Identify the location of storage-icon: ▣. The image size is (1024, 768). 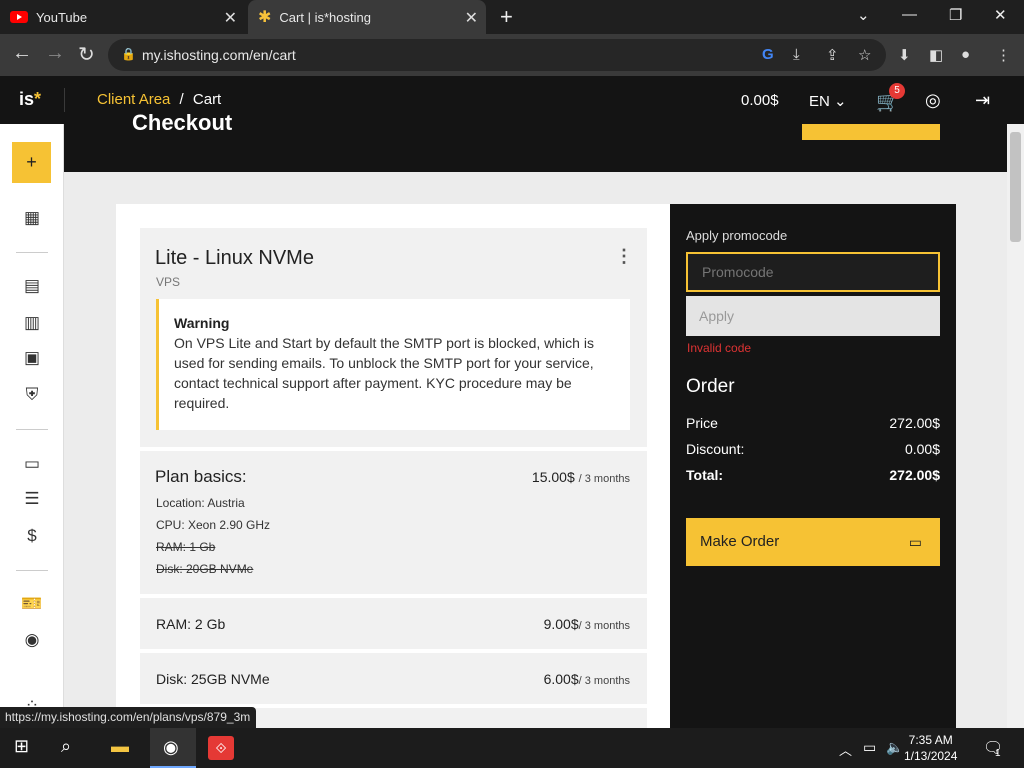
(32, 358).